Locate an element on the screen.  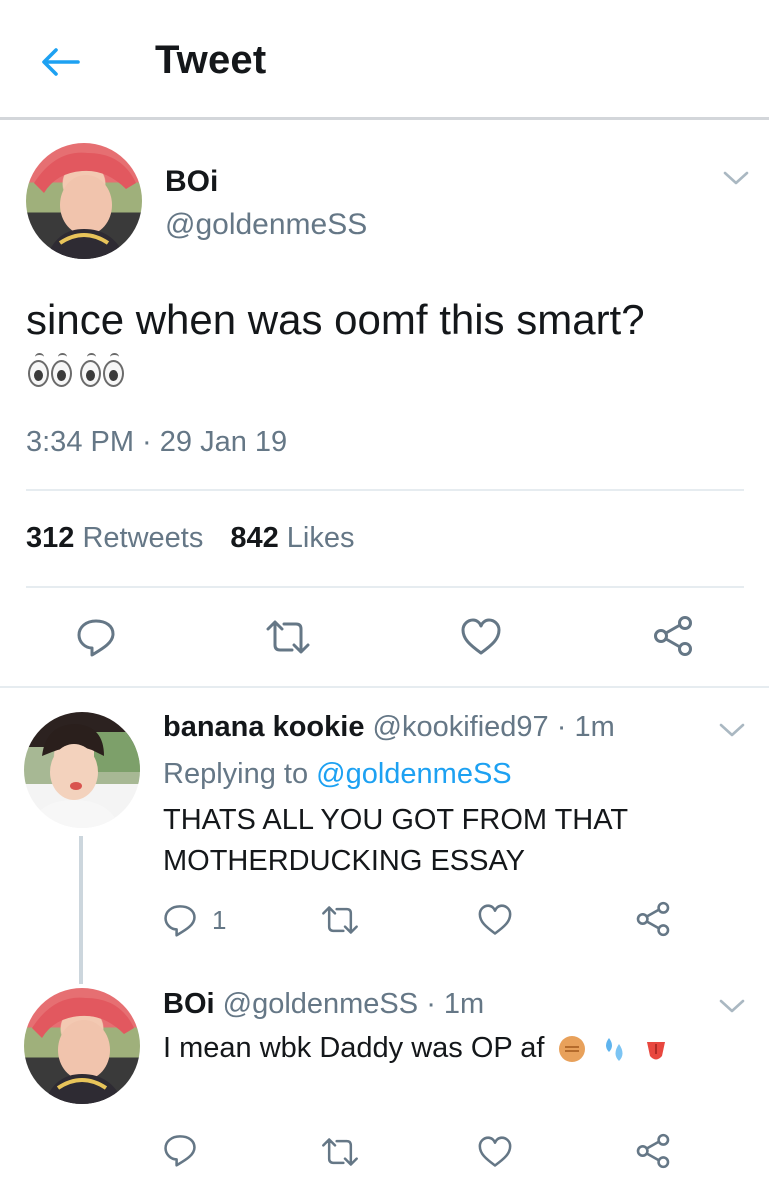
likes-count: 842 is located at coordinates (254, 538).